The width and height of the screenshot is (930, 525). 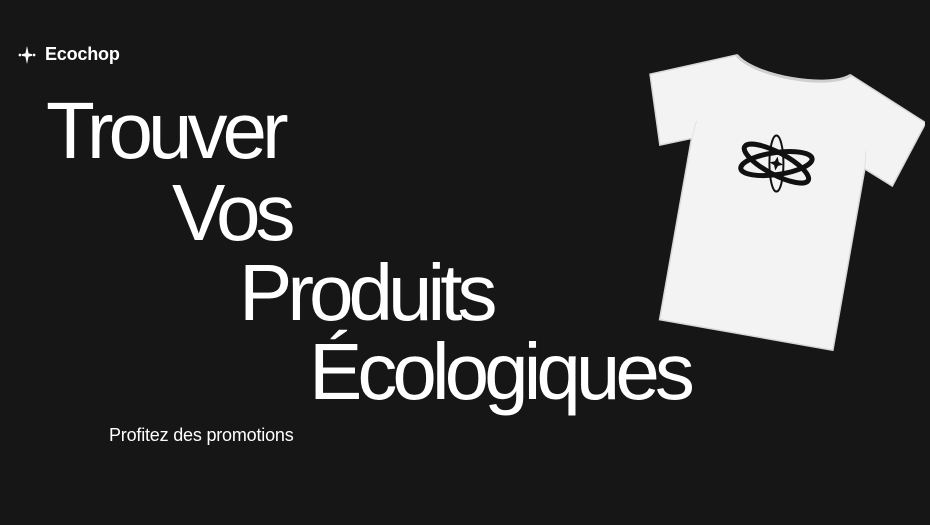 What do you see at coordinates (82, 54) in the screenshot?
I see `brand-name: Ecochop` at bounding box center [82, 54].